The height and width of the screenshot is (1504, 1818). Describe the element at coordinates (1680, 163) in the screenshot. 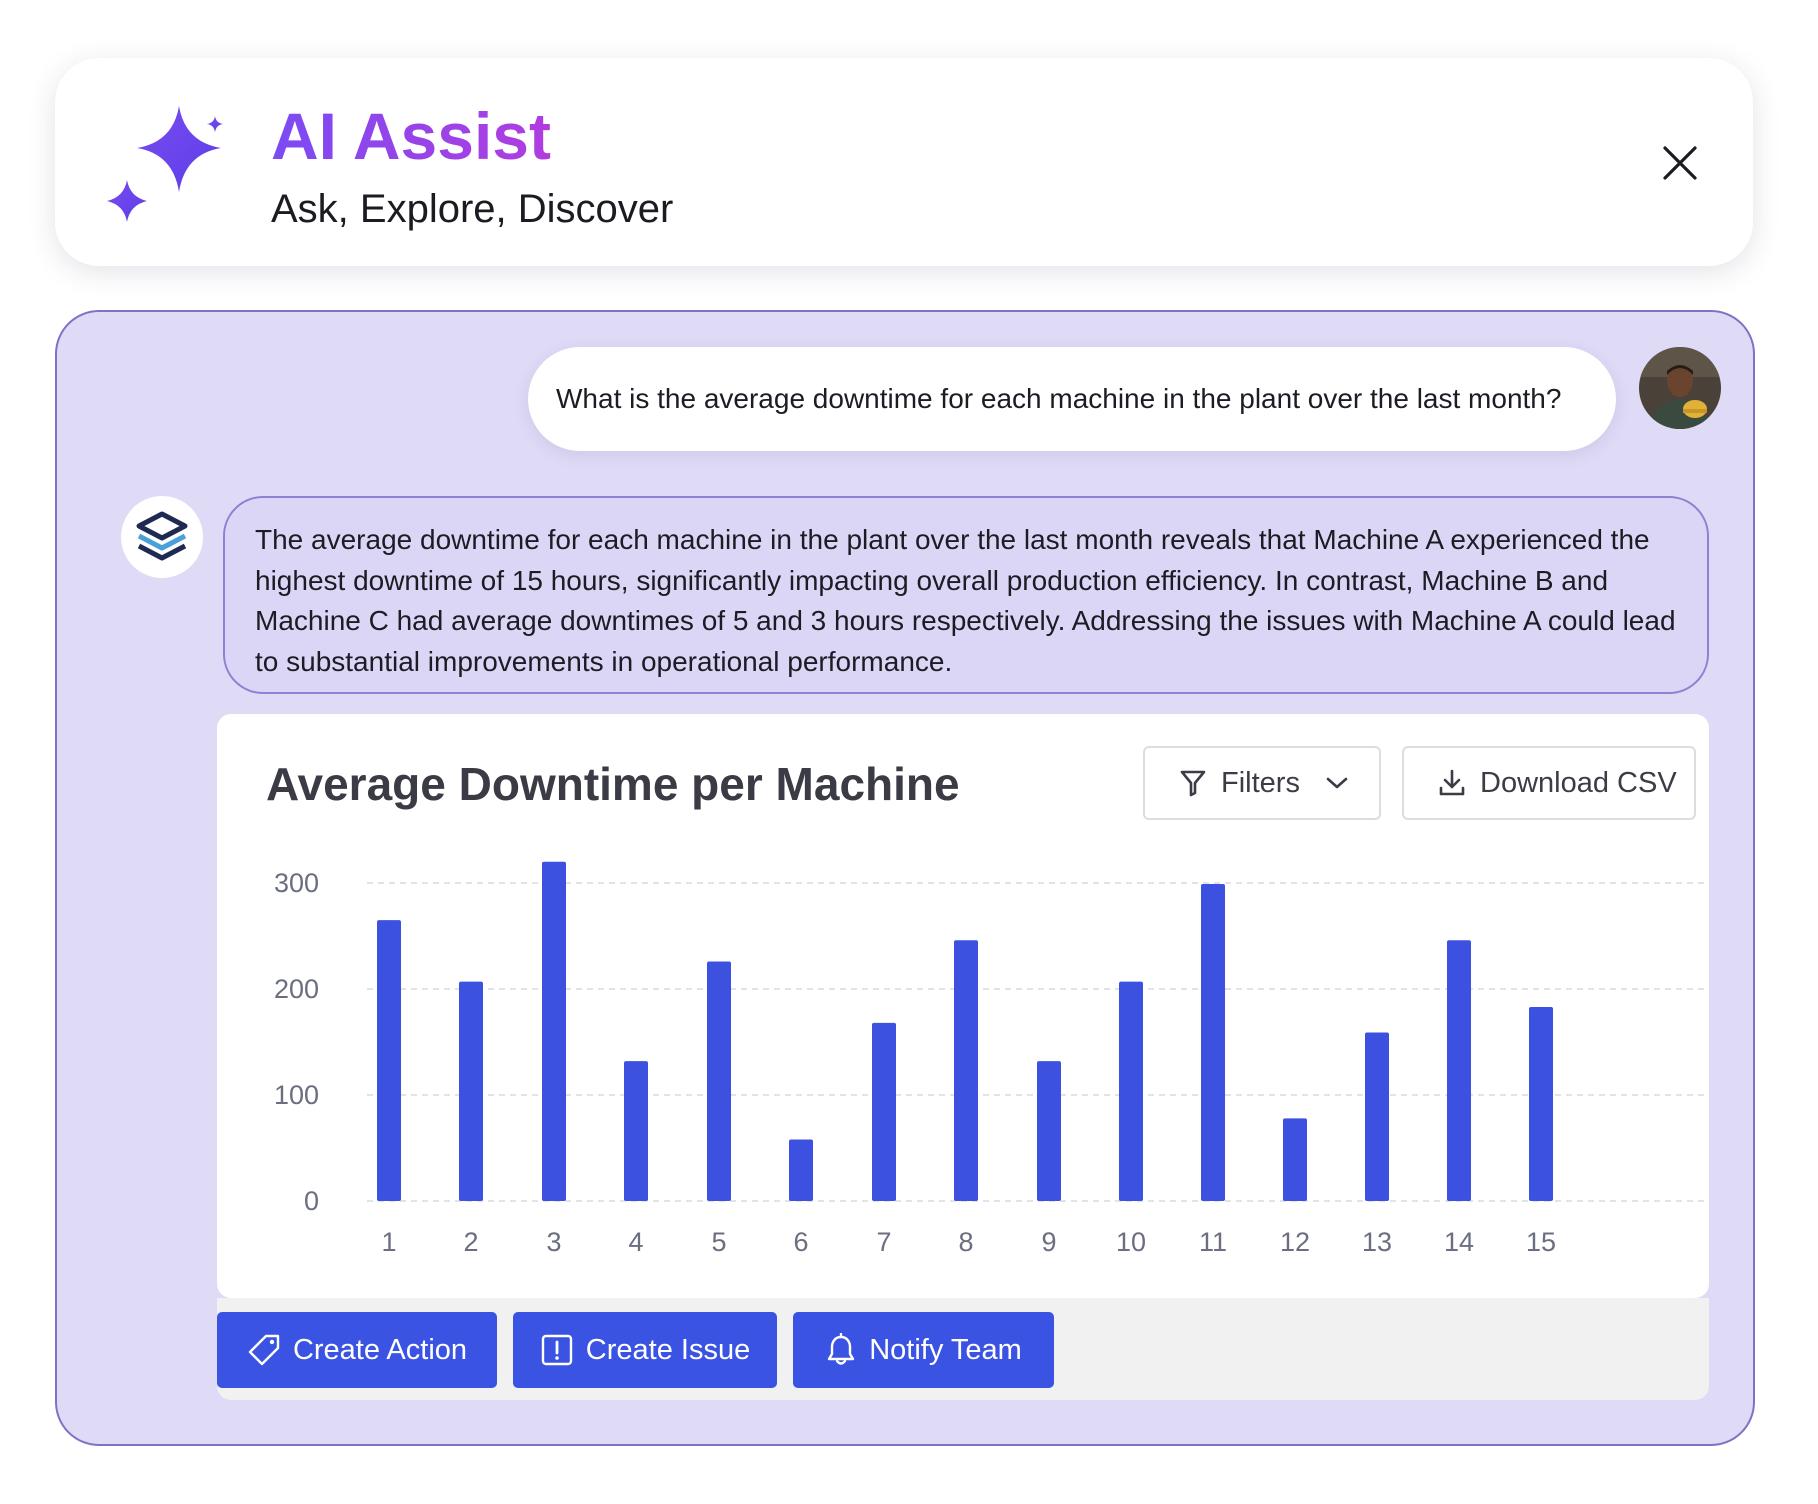

I see `close-icon` at that location.